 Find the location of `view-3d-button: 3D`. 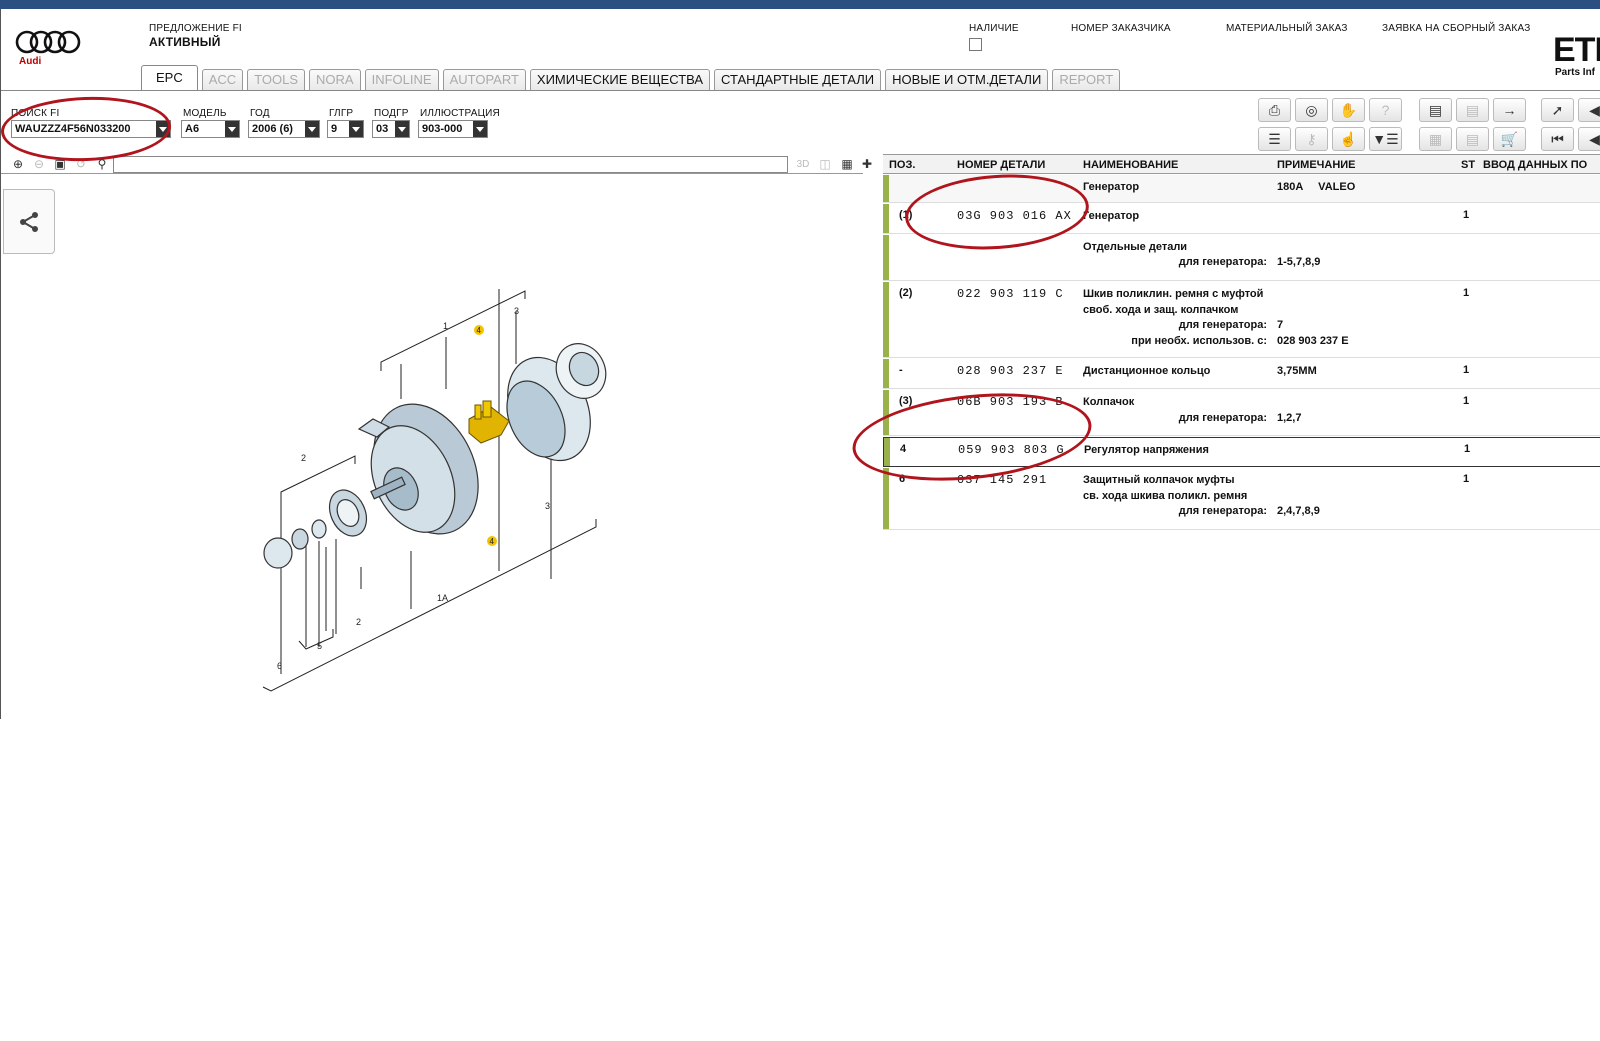

view-3d-button: 3D is located at coordinates (803, 164).